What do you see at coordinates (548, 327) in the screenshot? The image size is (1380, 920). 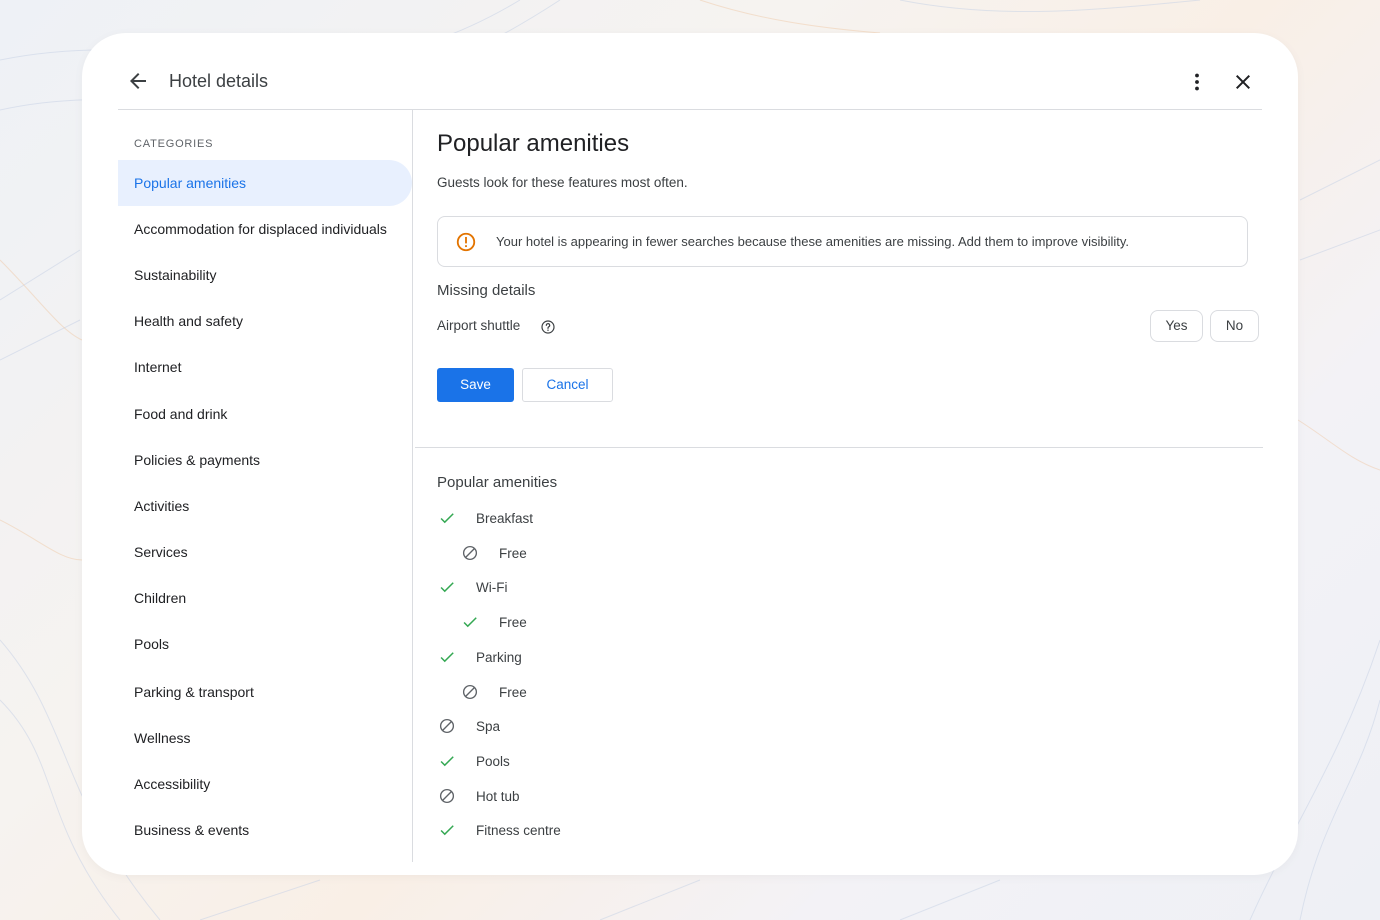 I see `help-circle-icon` at bounding box center [548, 327].